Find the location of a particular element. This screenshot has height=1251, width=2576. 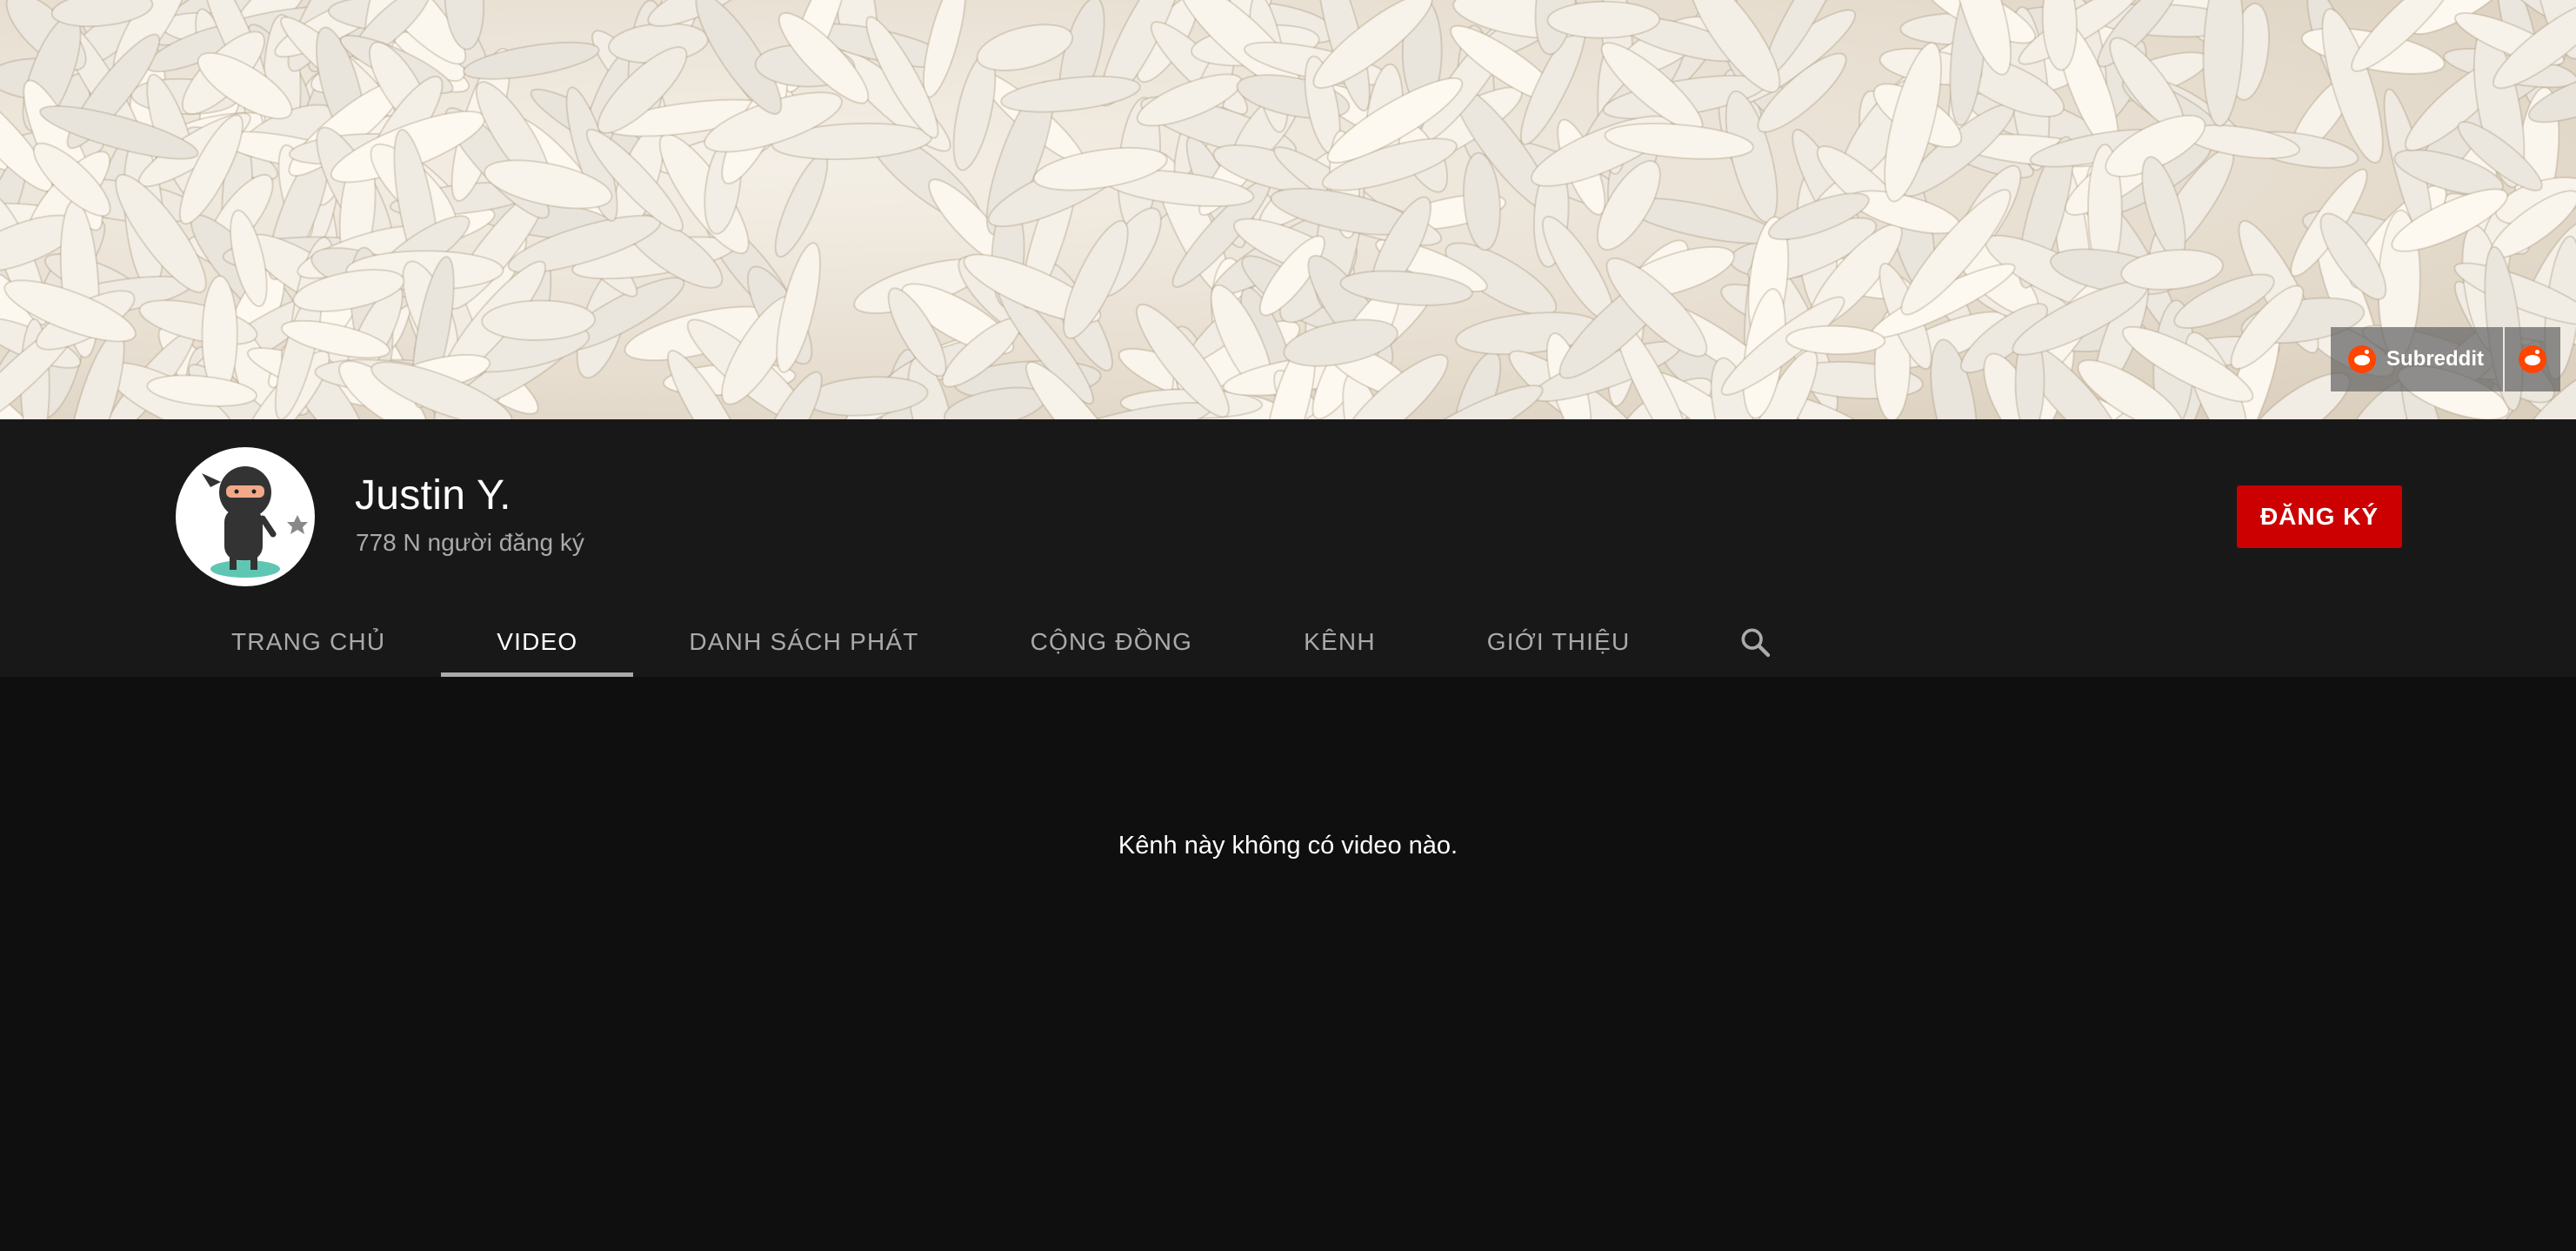

channel-avatar is located at coordinates (246, 516).